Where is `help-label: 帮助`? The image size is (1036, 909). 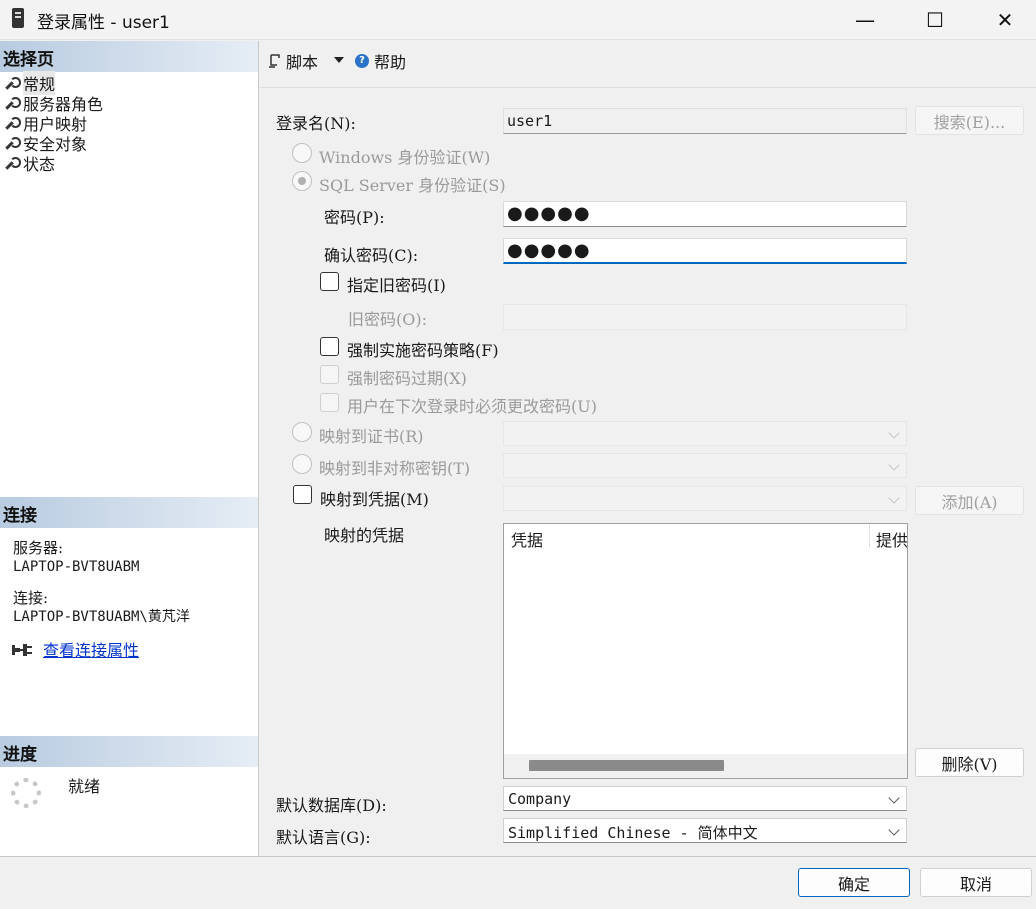 help-label: 帮助 is located at coordinates (390, 62).